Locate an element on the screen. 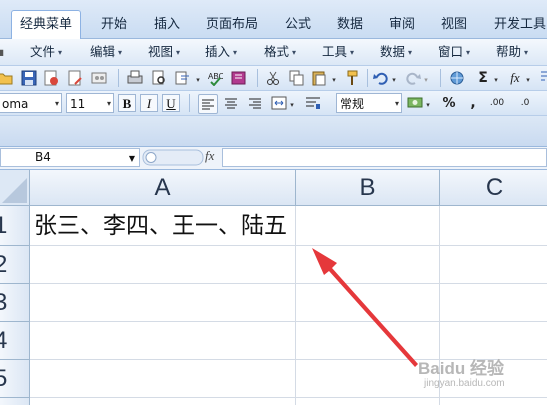 This screenshot has width=547, height=405. menu-insert: 插入 ▾ is located at coordinates (221, 52).